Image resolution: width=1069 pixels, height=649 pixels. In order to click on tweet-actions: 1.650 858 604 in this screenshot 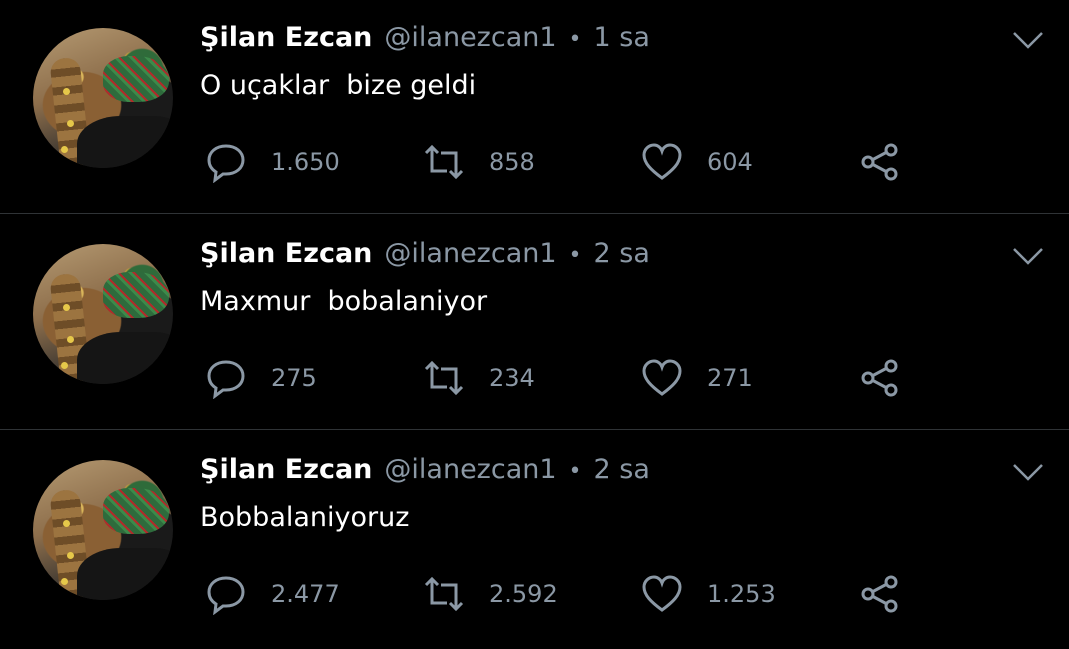, I will do `click(555, 162)`.